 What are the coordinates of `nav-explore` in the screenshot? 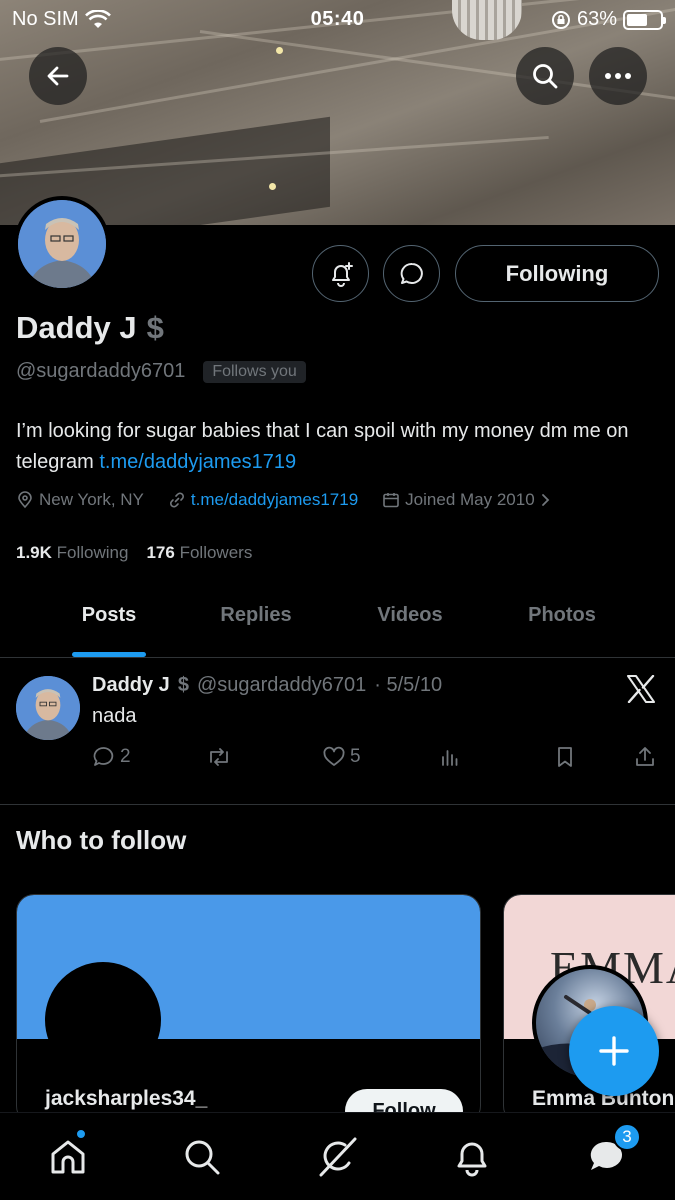 It's located at (202, 1157).